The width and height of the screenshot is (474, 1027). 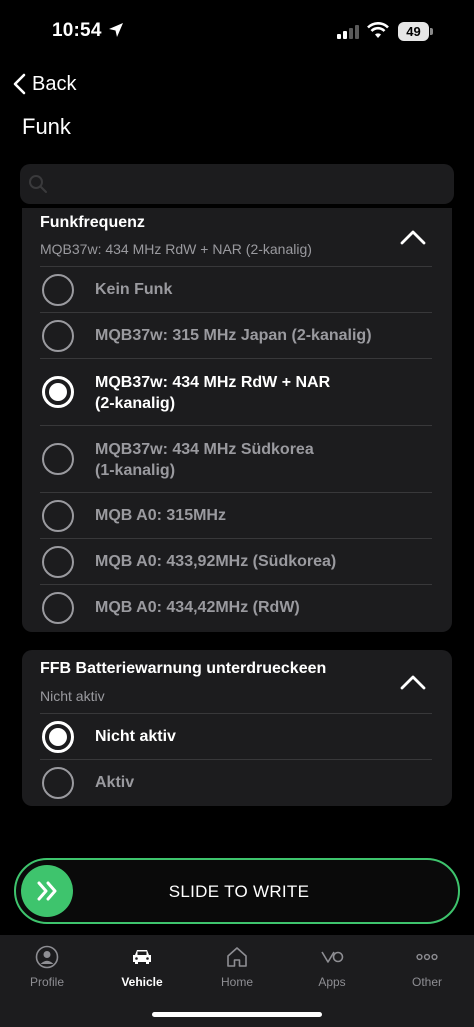 What do you see at coordinates (197, 607) in the screenshot?
I see `option-label: MQB A0: 434,42MHz (RdW)` at bounding box center [197, 607].